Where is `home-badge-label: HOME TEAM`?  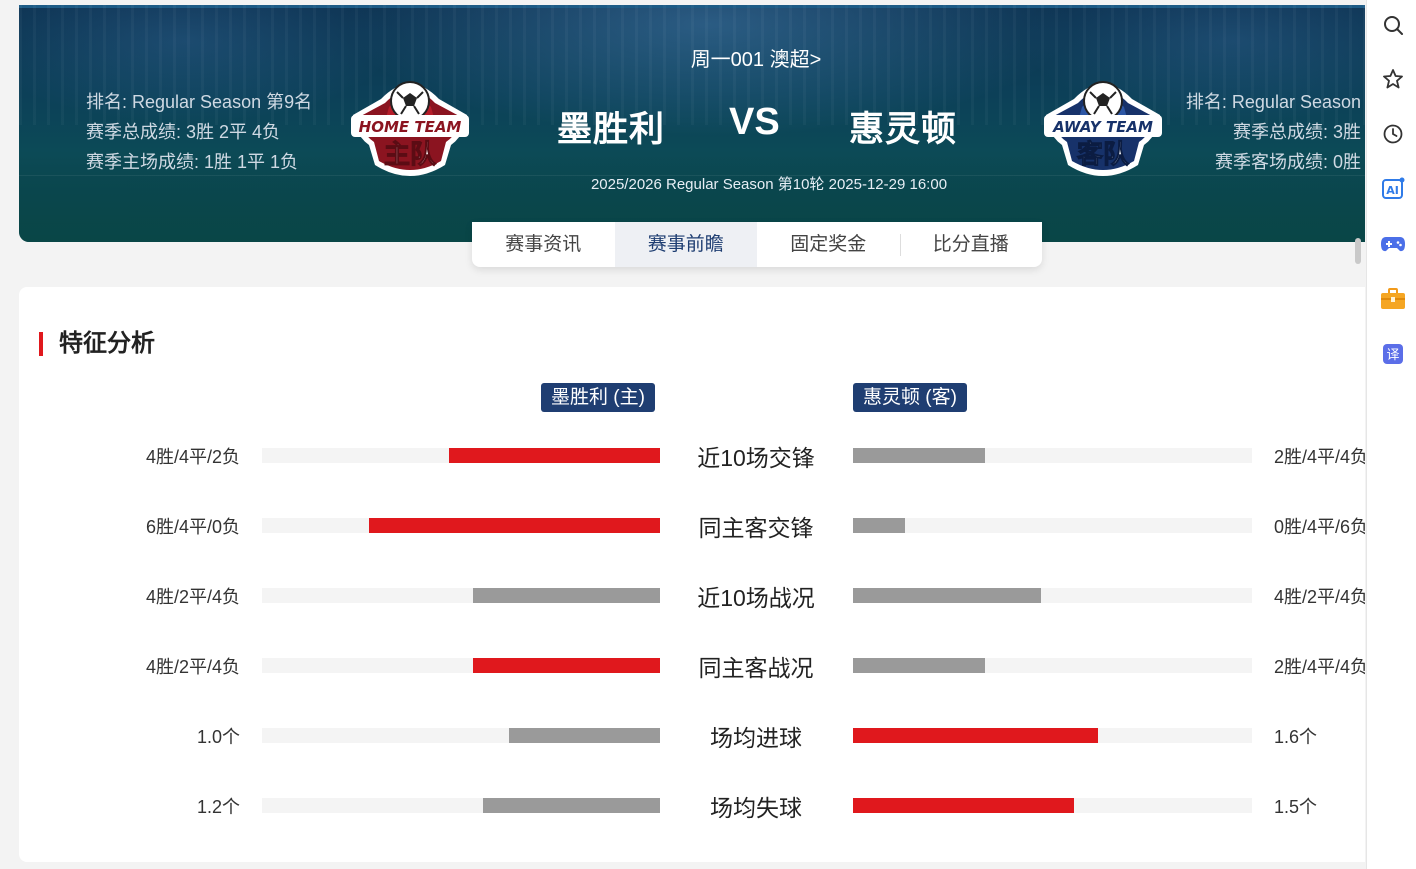 home-badge-label: HOME TEAM is located at coordinates (410, 127).